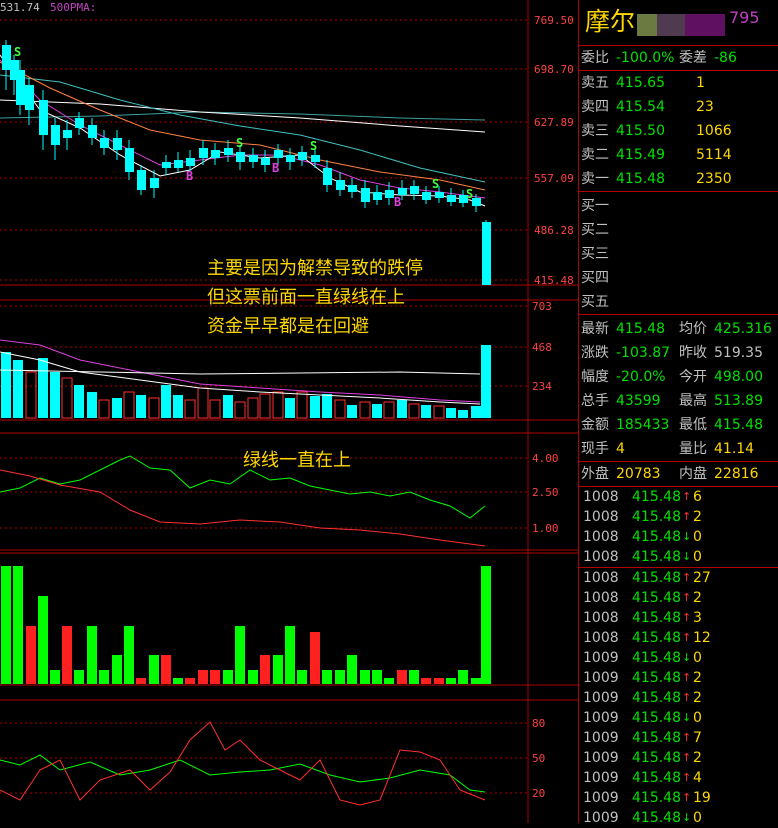 The image size is (778, 828). What do you see at coordinates (595, 83) in the screenshot?
I see `sell-label: 卖五` at bounding box center [595, 83].